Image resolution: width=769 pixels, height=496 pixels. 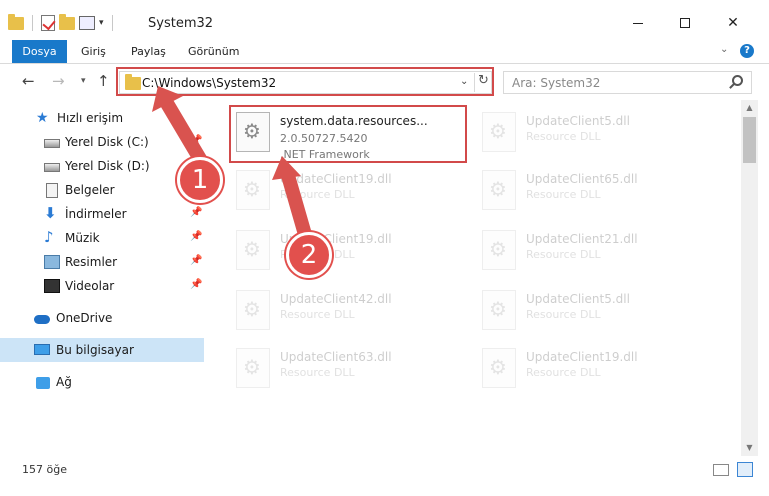 I want to click on scroll-thumb, so click(x=749, y=140).